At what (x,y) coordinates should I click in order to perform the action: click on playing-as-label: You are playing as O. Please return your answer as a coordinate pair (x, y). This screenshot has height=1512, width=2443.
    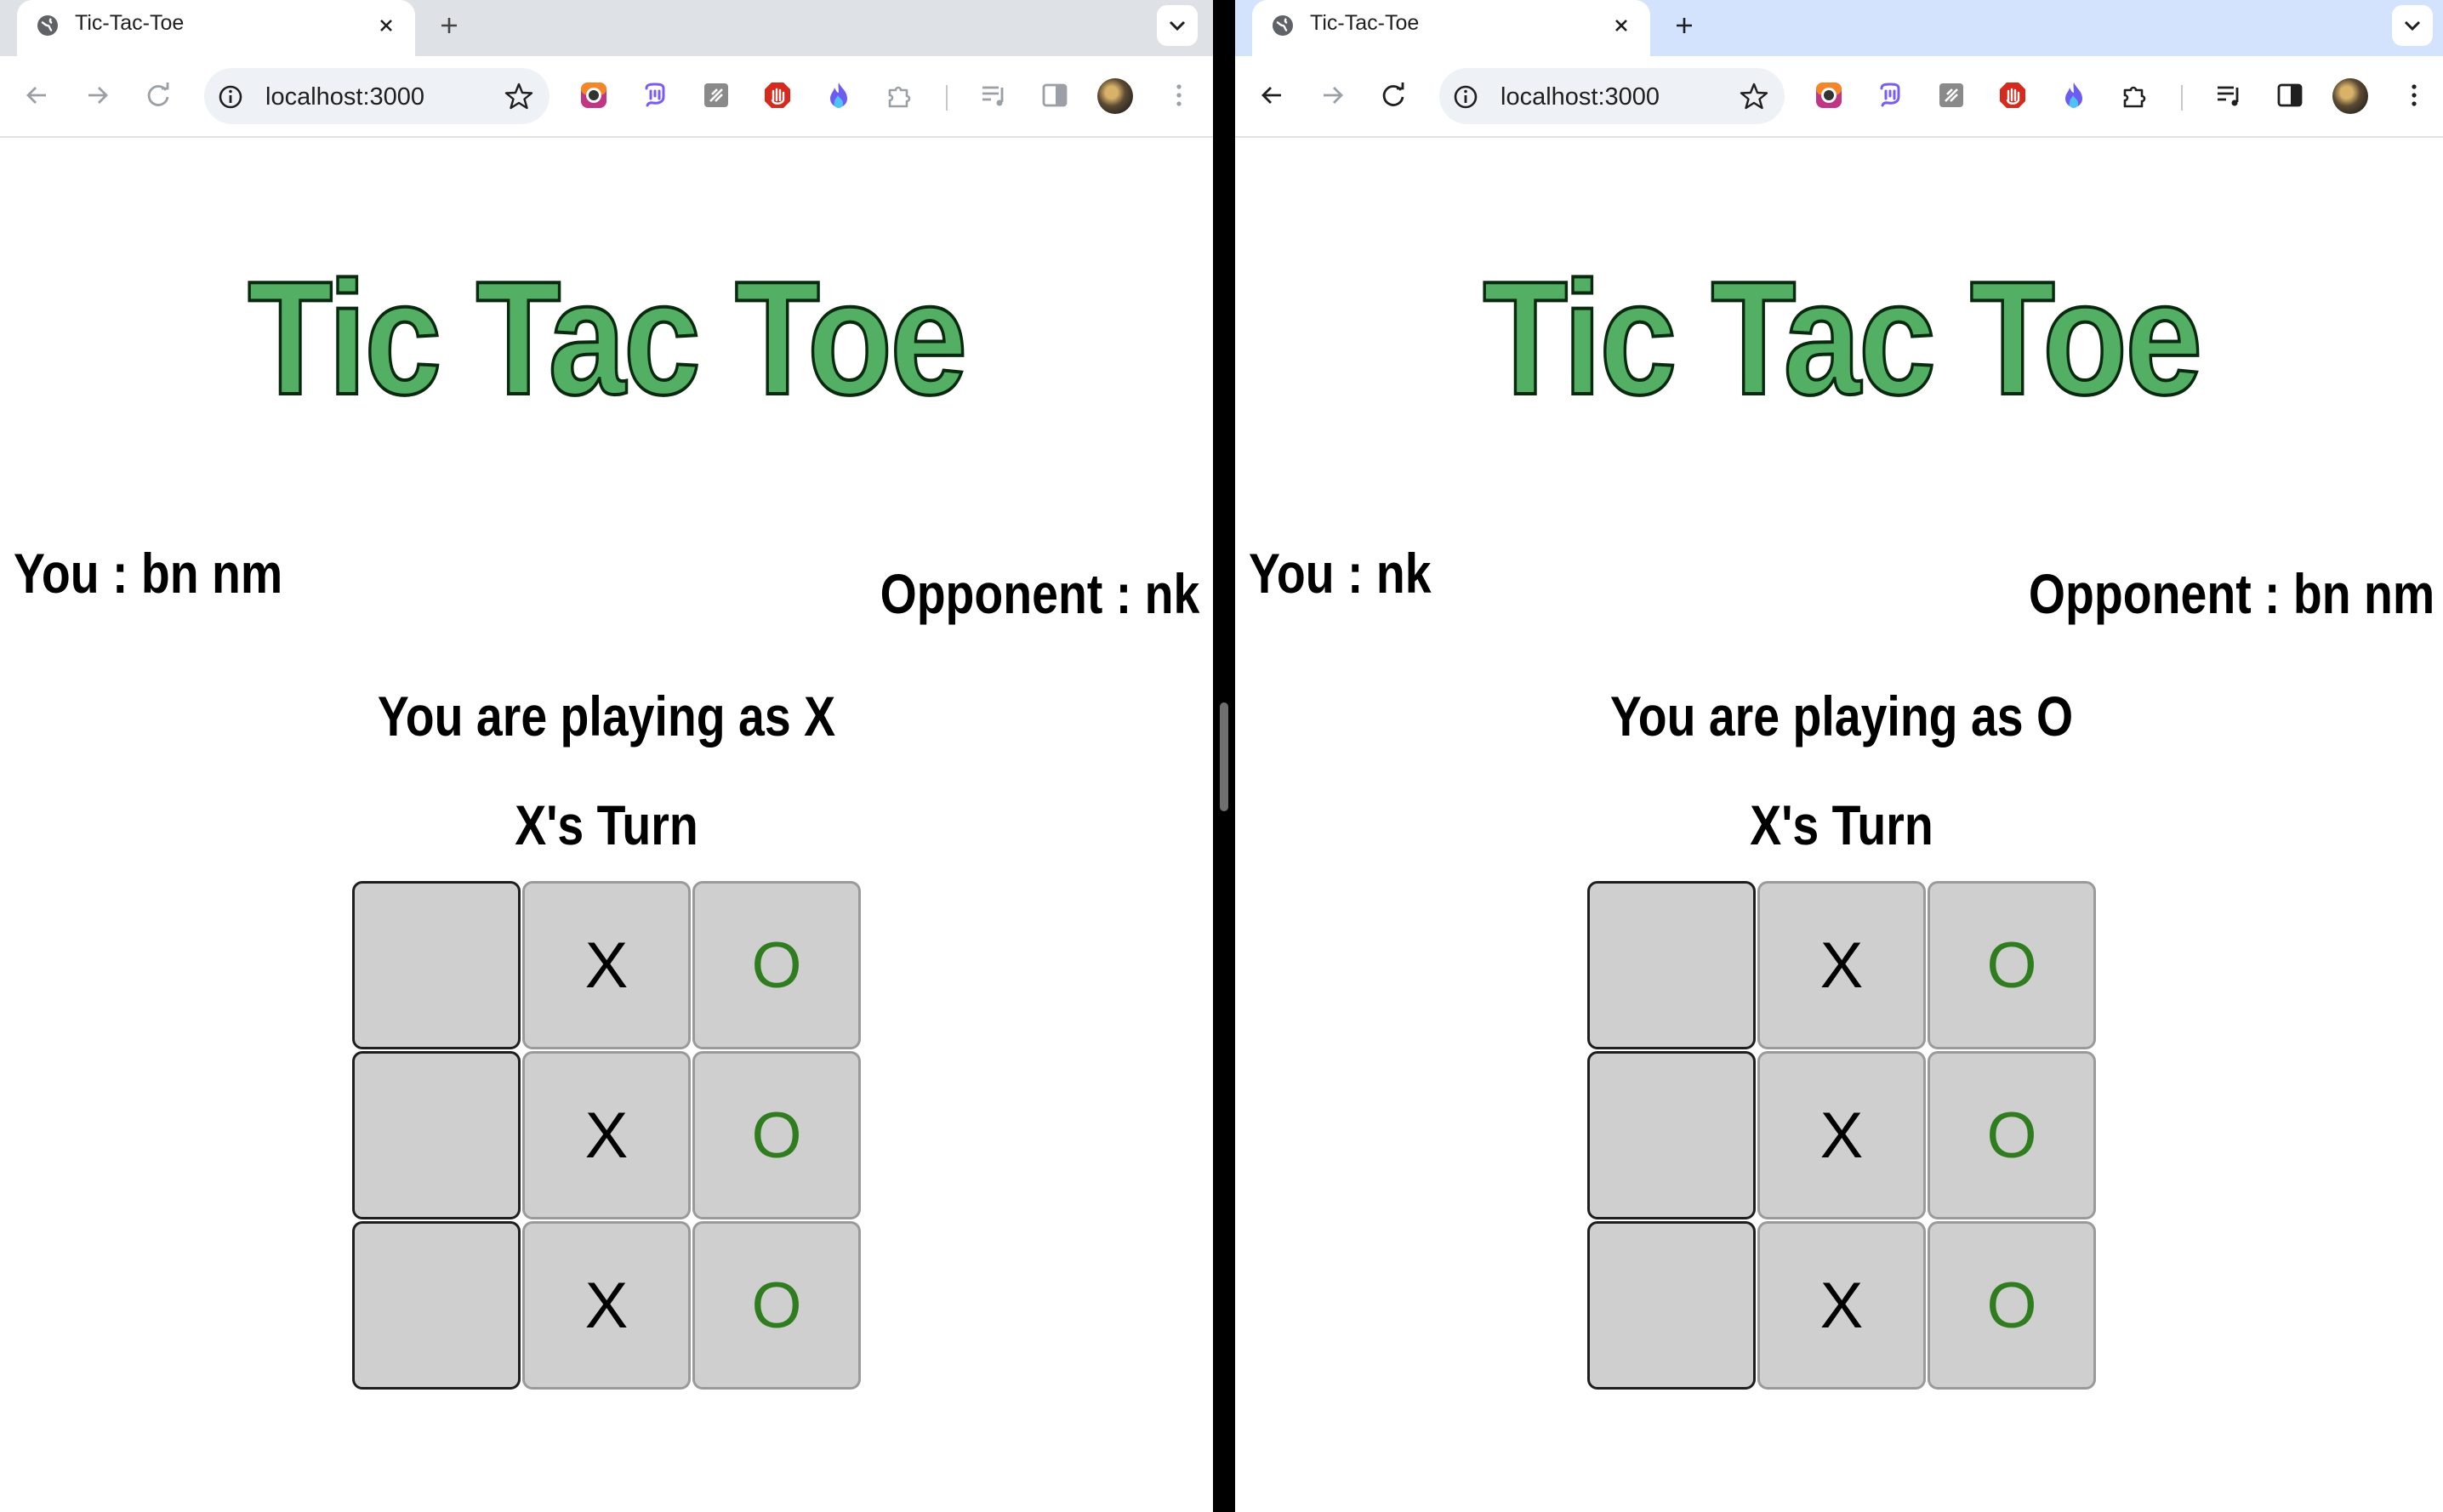
    Looking at the image, I should click on (1842, 716).